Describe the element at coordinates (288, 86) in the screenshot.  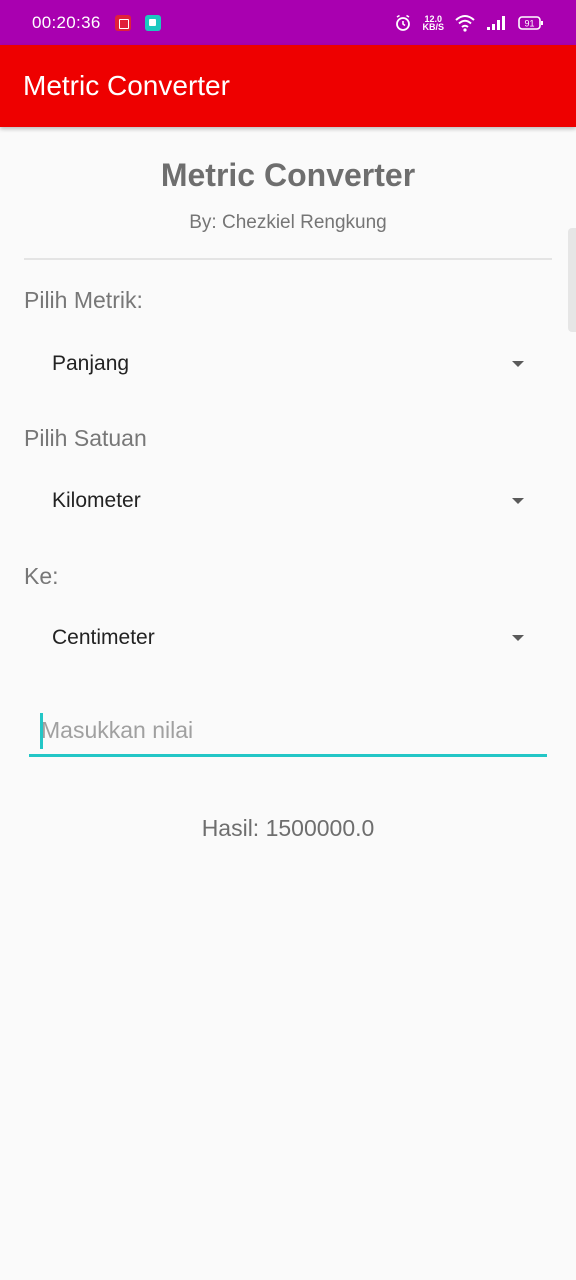
I see `app-bar: Metric Converter` at that location.